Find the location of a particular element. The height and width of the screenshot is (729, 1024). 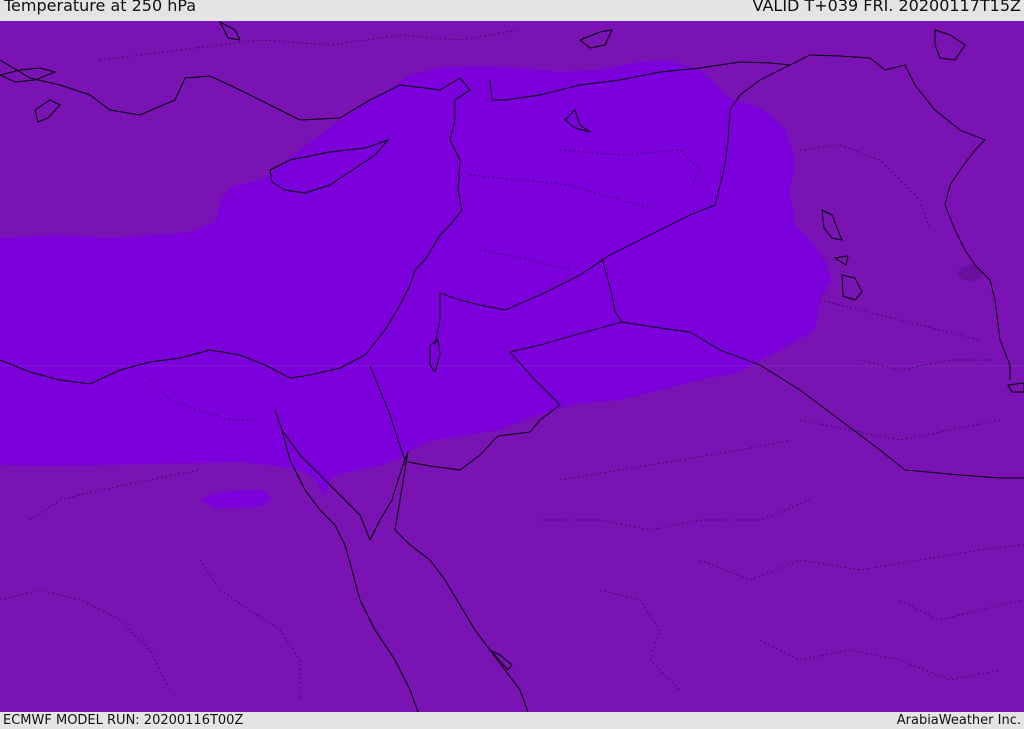

model-run-label: ECMWF MODEL RUN: 20200116T00Z is located at coordinates (123, 720).